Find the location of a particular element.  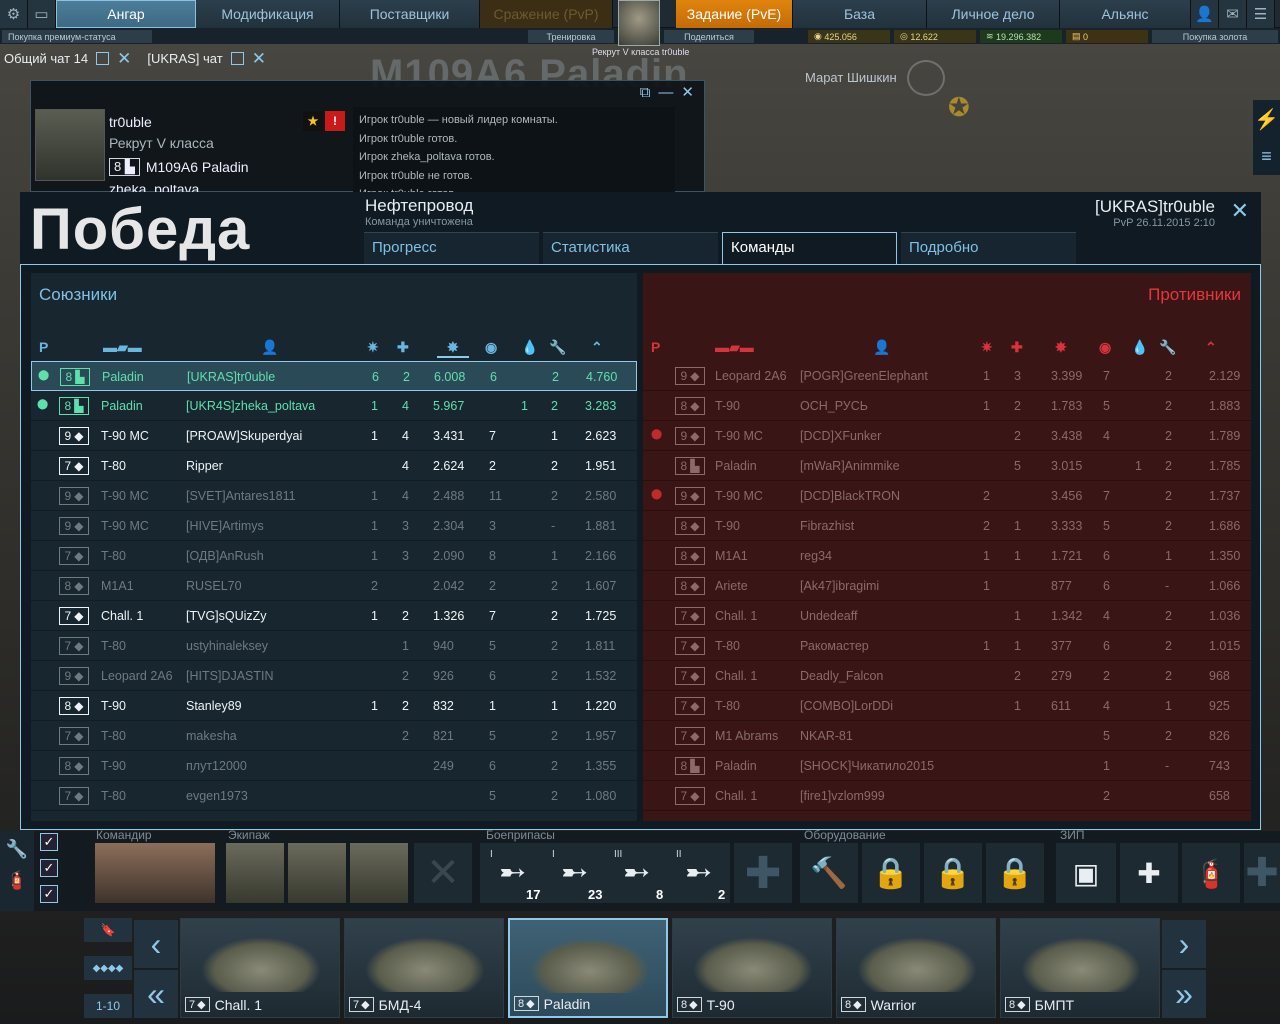

tab-pvp: Сражение (PvP) is located at coordinates (546, 14).